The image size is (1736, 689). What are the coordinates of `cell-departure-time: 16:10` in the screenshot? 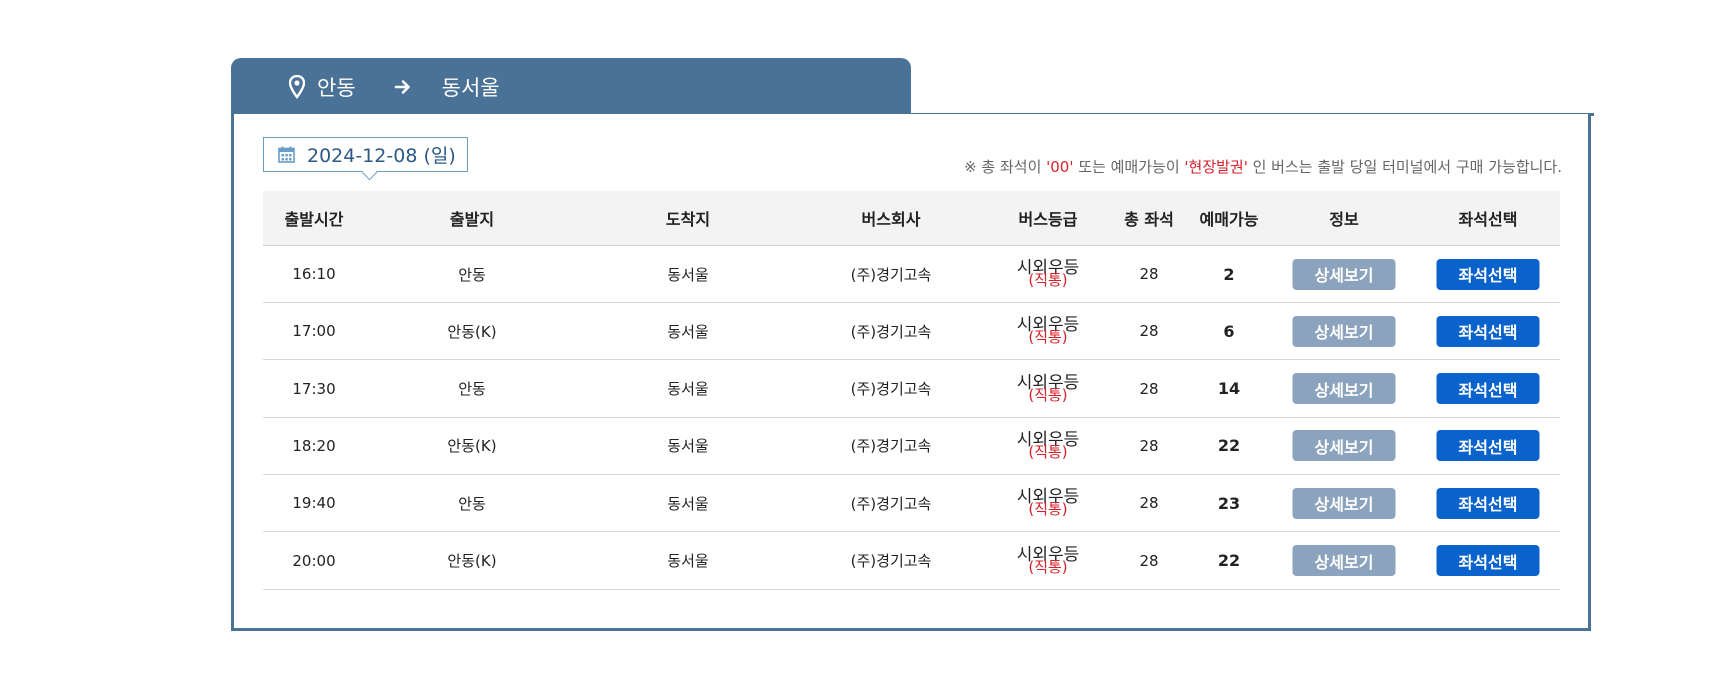 It's located at (314, 274).